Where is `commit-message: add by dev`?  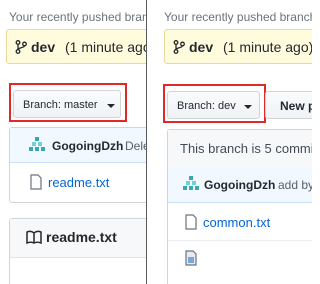
commit-message: add by dev is located at coordinates (295, 185).